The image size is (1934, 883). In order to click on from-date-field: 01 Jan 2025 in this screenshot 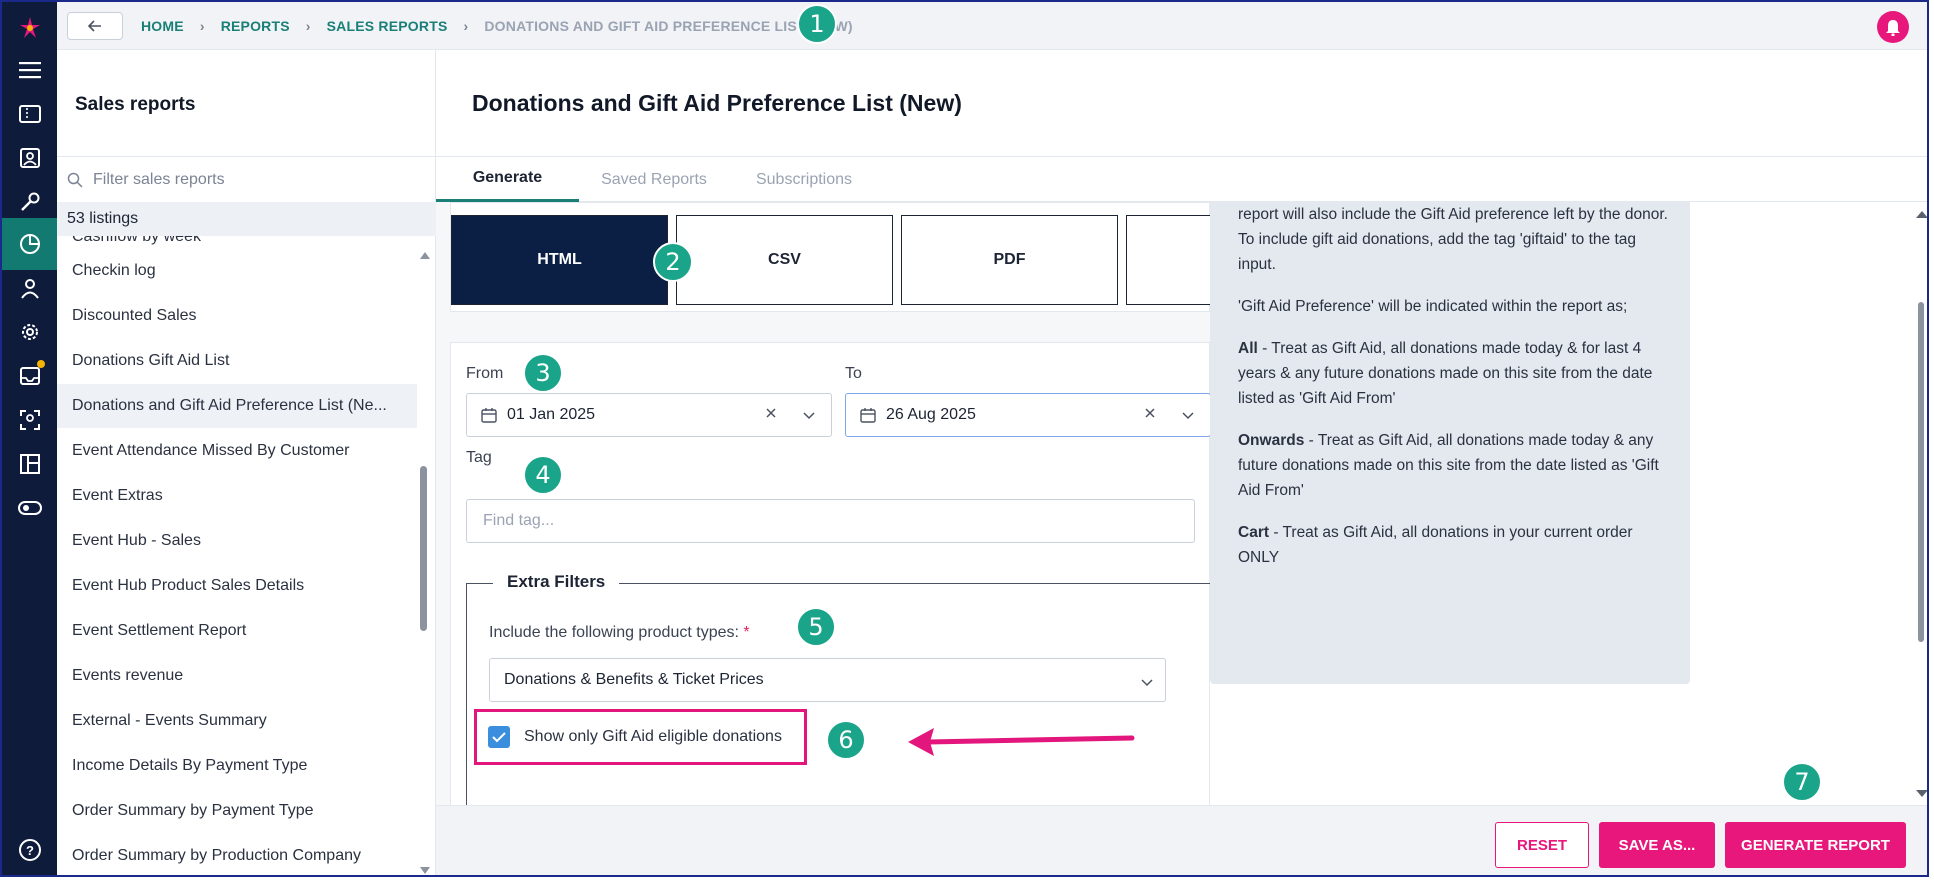, I will do `click(649, 415)`.